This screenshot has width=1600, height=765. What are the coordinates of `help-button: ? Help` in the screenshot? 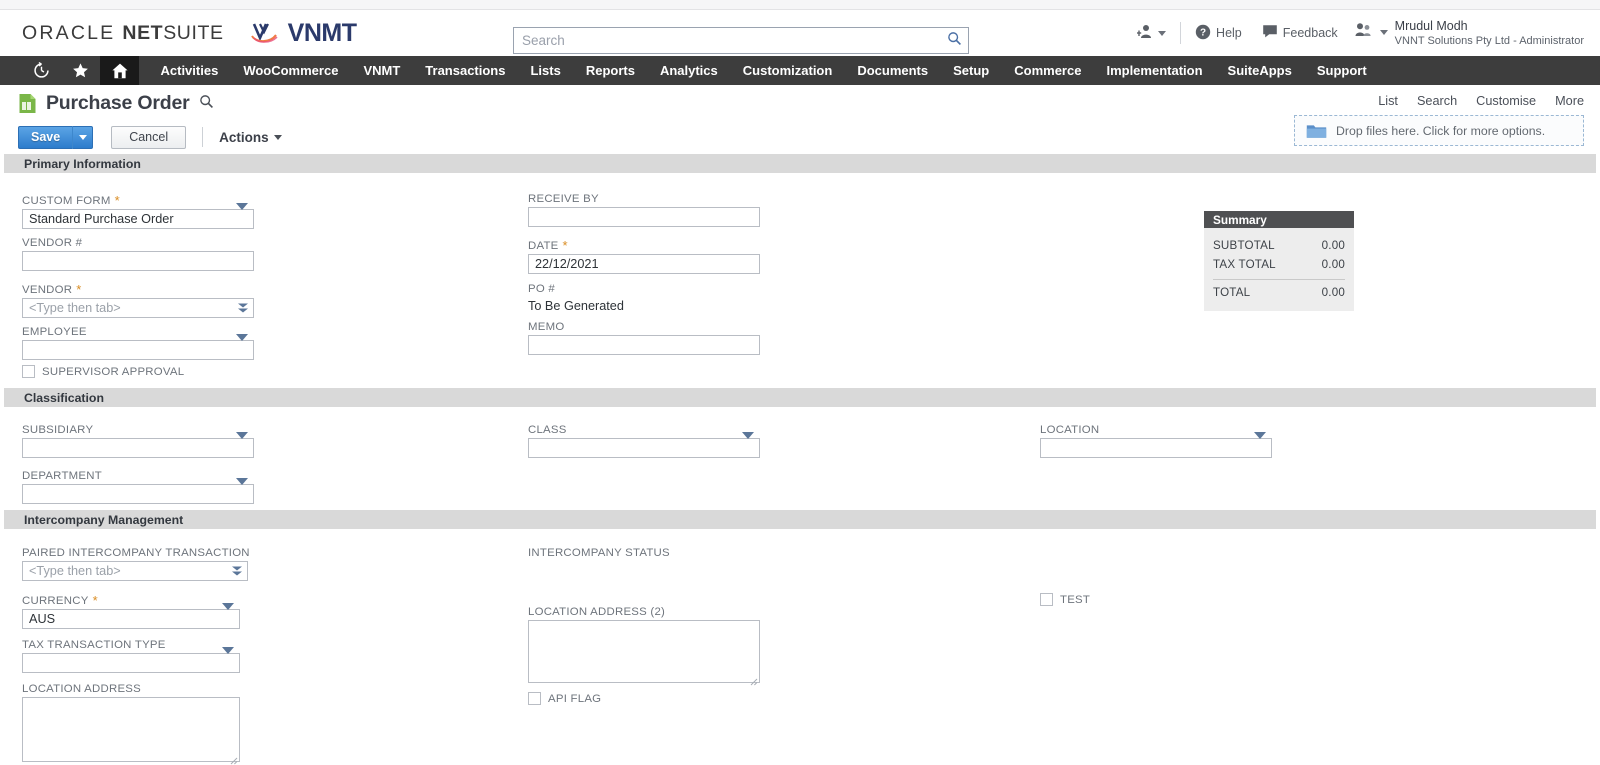 It's located at (1218, 33).